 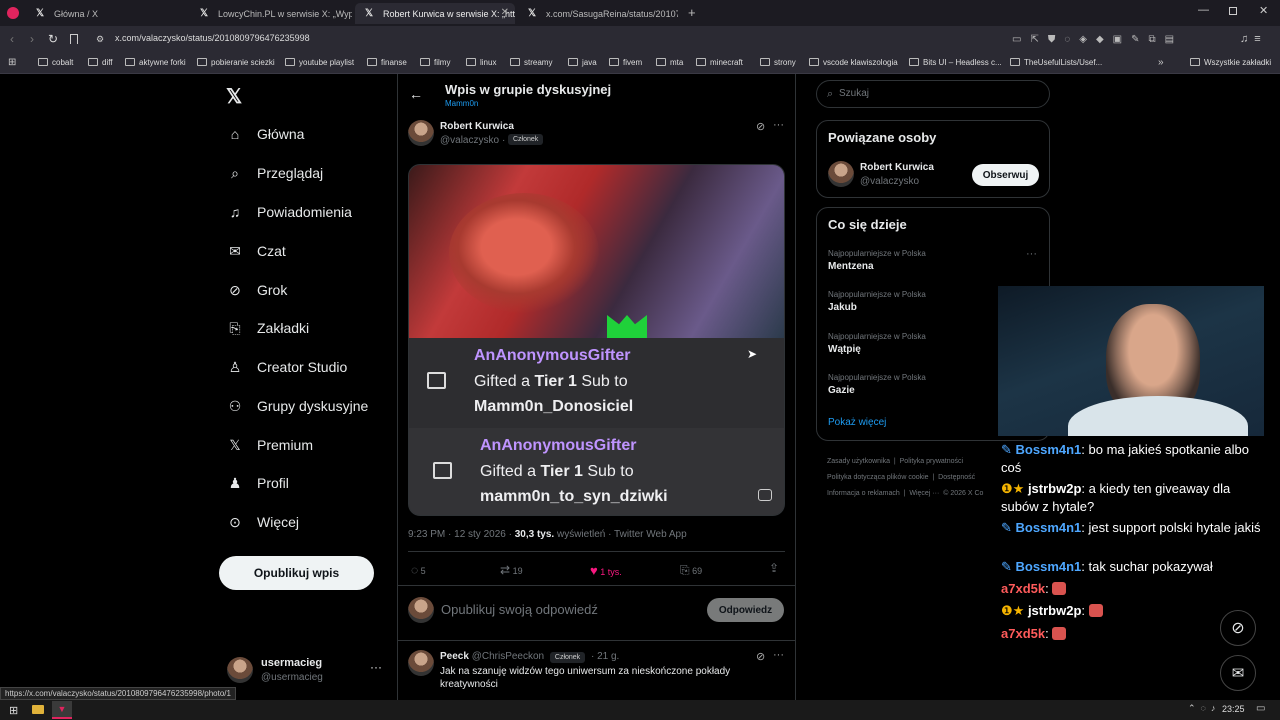 I want to click on trend-item: Najpopularniejsze w Polska Gazie, so click(x=877, y=384).